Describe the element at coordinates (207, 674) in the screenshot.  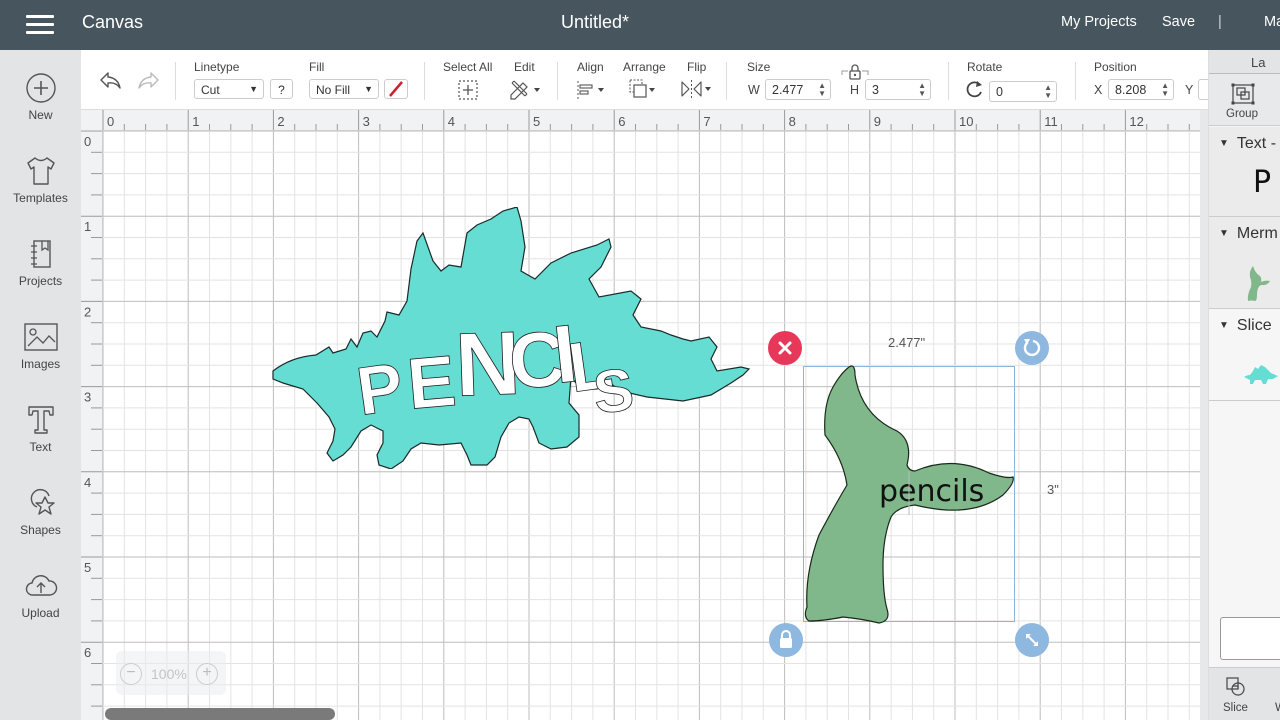
I see `zoom-in-button: +` at that location.